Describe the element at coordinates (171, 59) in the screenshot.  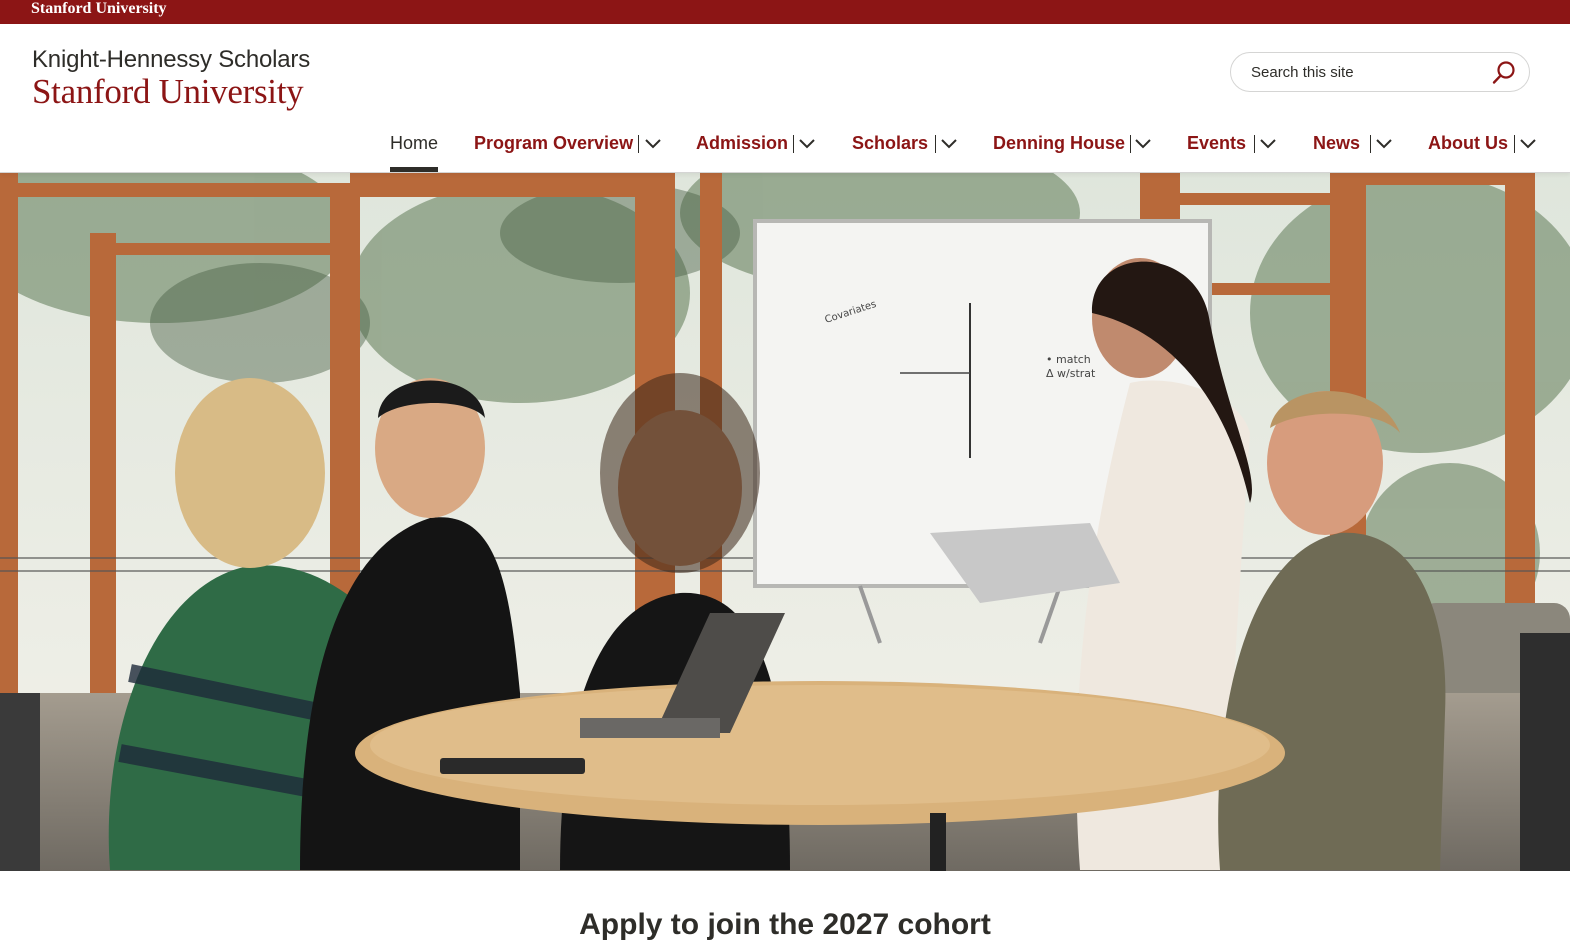
I see `logo-line-program: Knight-Hennessy Scholars` at that location.